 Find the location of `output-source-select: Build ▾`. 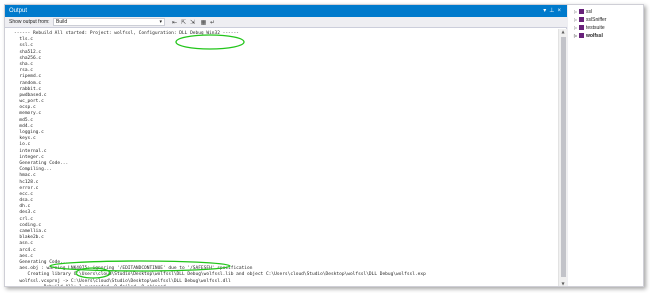

output-source-select: Build ▾ is located at coordinates (109, 22).